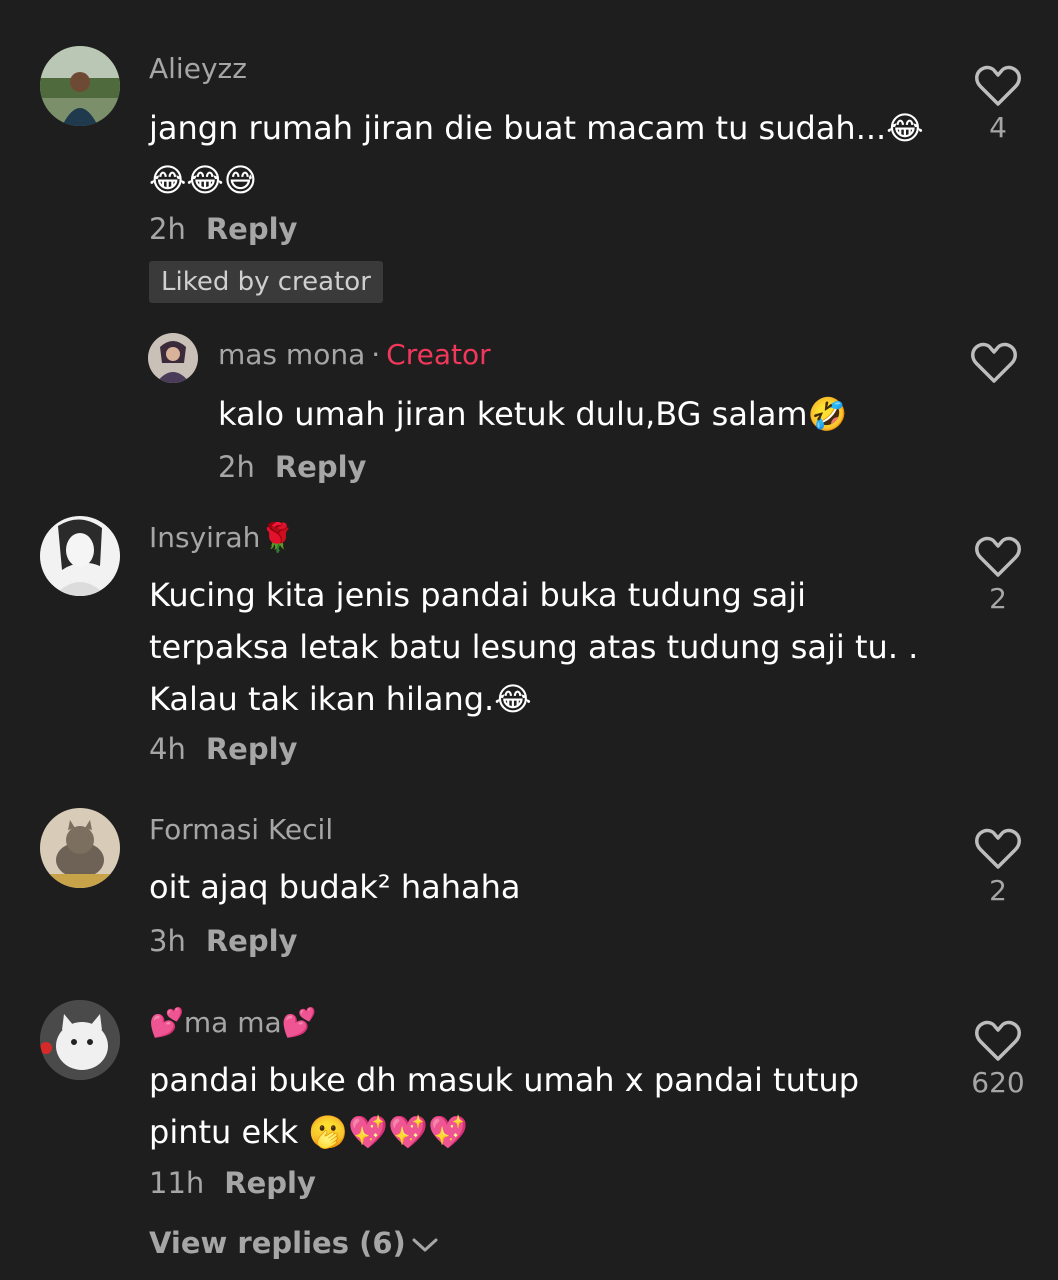 The height and width of the screenshot is (1280, 1058). Describe the element at coordinates (291, 354) in the screenshot. I see `reply-username: mas mona` at that location.